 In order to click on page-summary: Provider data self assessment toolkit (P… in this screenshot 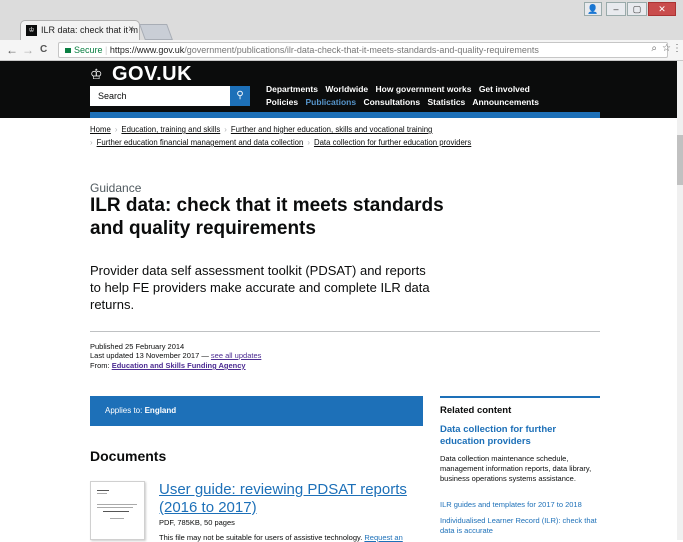, I will do `click(260, 287)`.